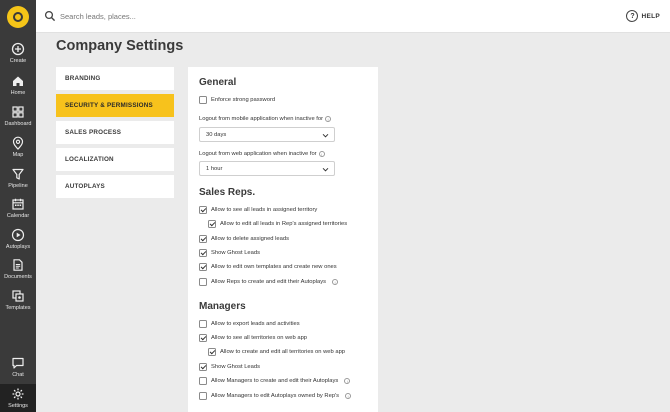 The width and height of the screenshot is (670, 412). What do you see at coordinates (18, 394) in the screenshot?
I see `gear-icon` at bounding box center [18, 394].